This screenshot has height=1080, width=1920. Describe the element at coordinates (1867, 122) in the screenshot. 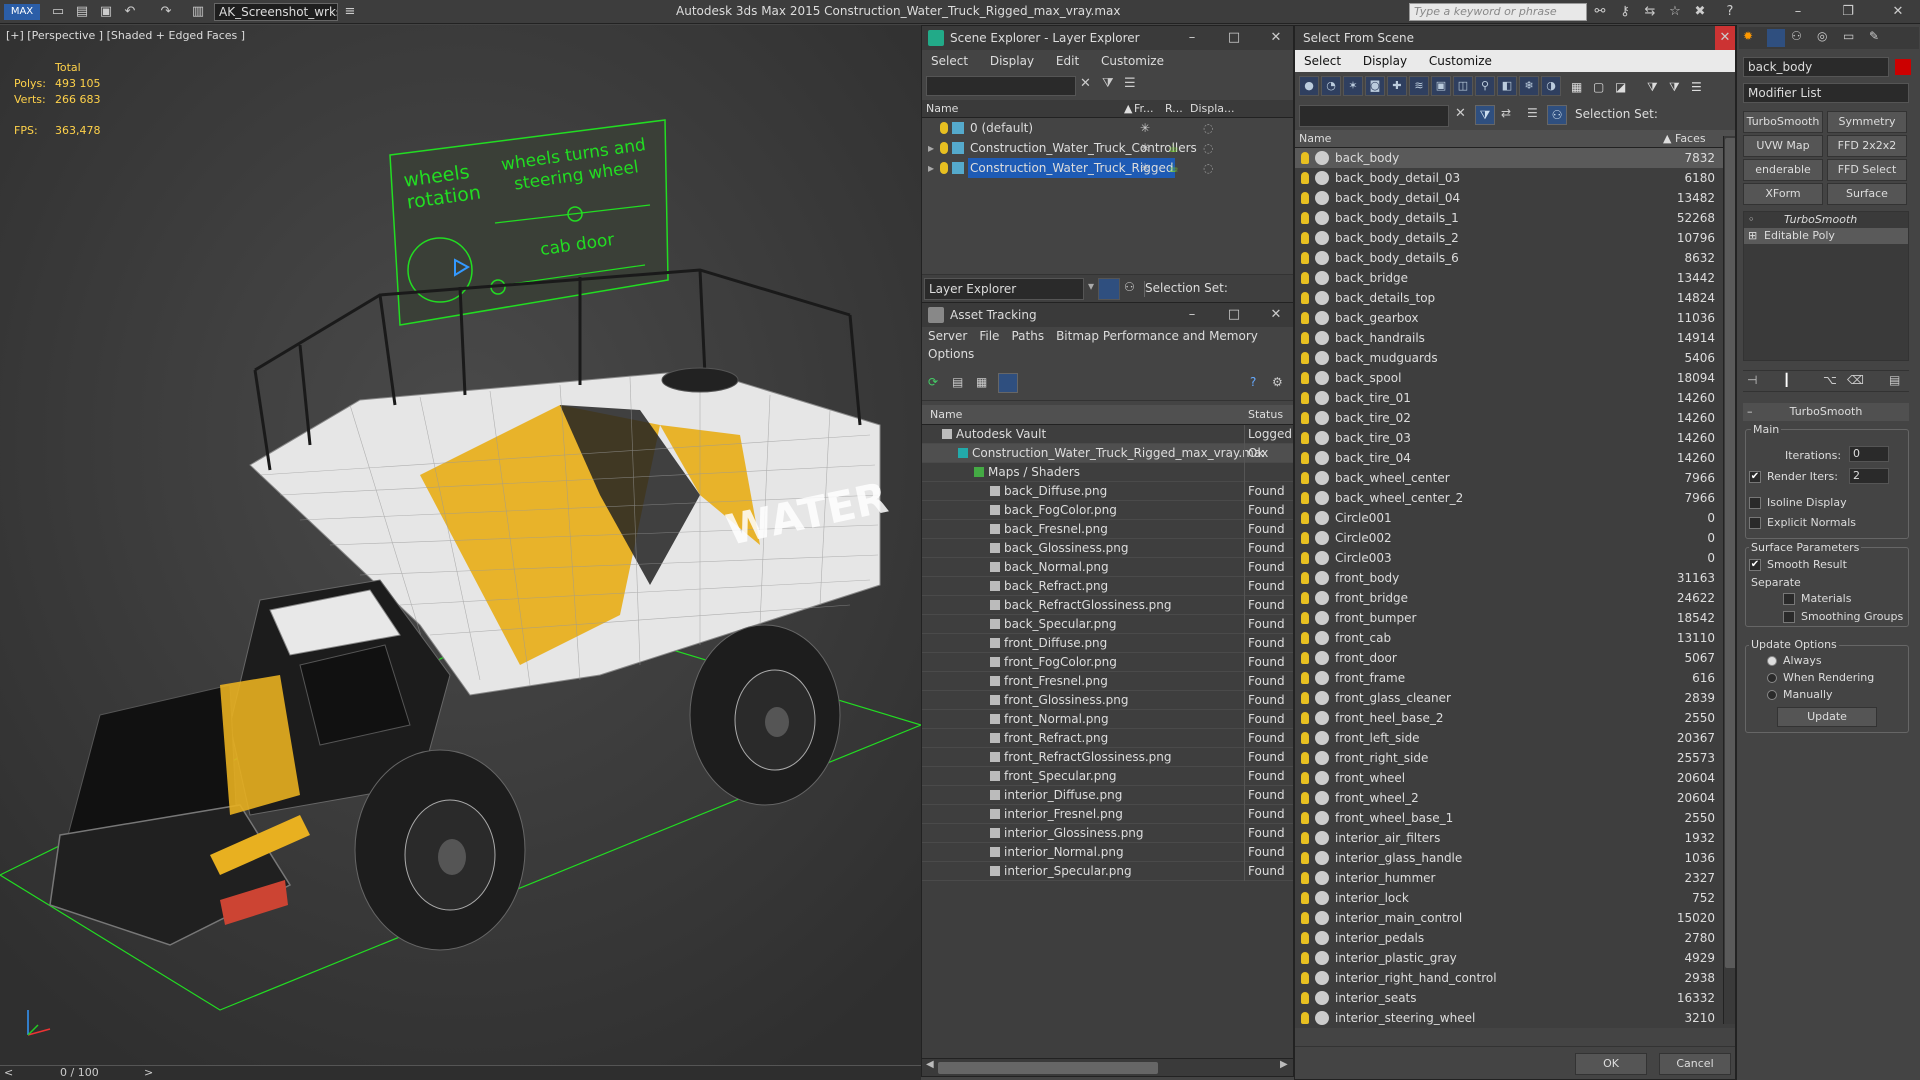

I see `mod-symmetry-button: Symmetry` at that location.